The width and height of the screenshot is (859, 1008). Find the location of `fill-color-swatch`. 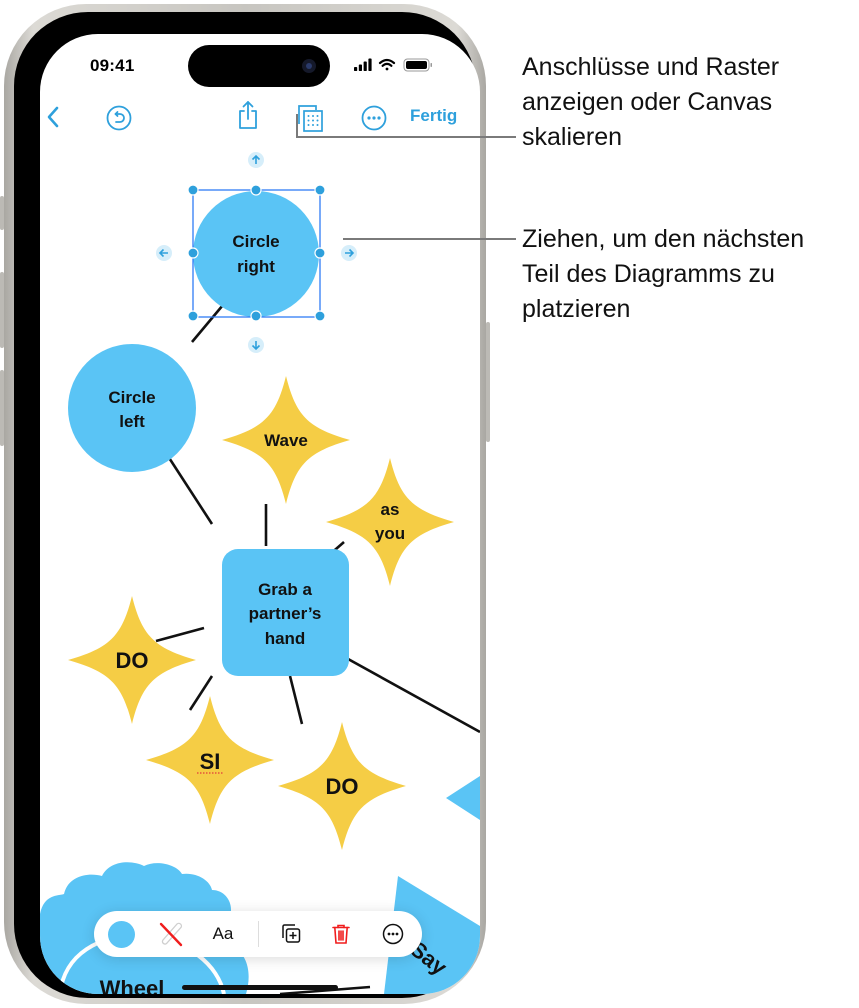

fill-color-swatch is located at coordinates (121, 934).